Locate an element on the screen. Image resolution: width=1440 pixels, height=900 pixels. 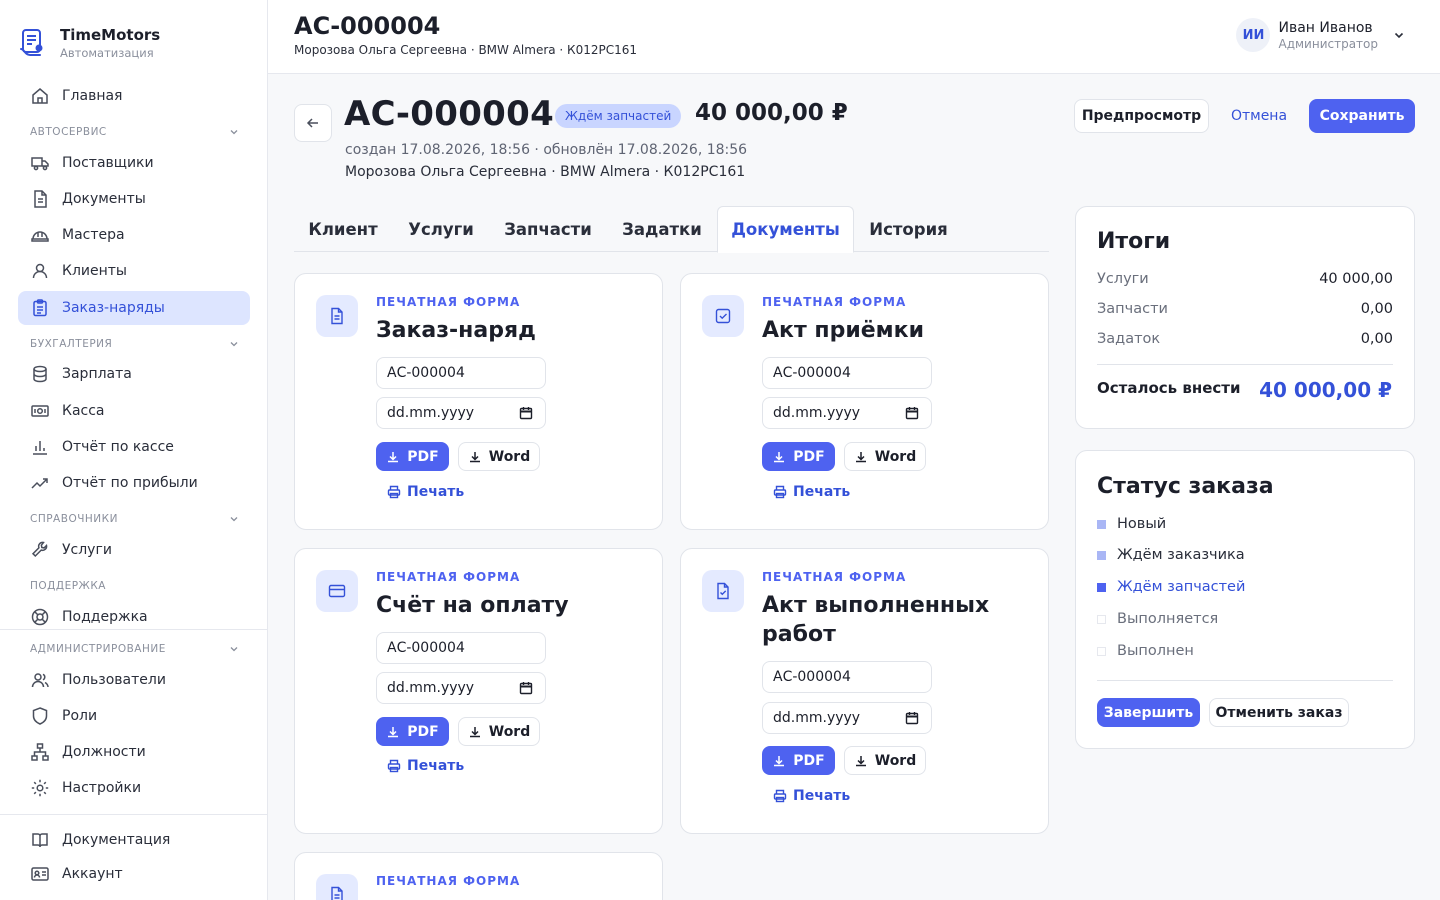
sidebar-item-services: Услуги is located at coordinates (134, 550).